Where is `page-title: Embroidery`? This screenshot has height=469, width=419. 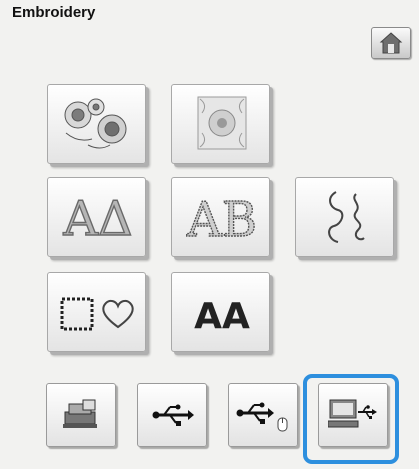
page-title: Embroidery is located at coordinates (54, 12).